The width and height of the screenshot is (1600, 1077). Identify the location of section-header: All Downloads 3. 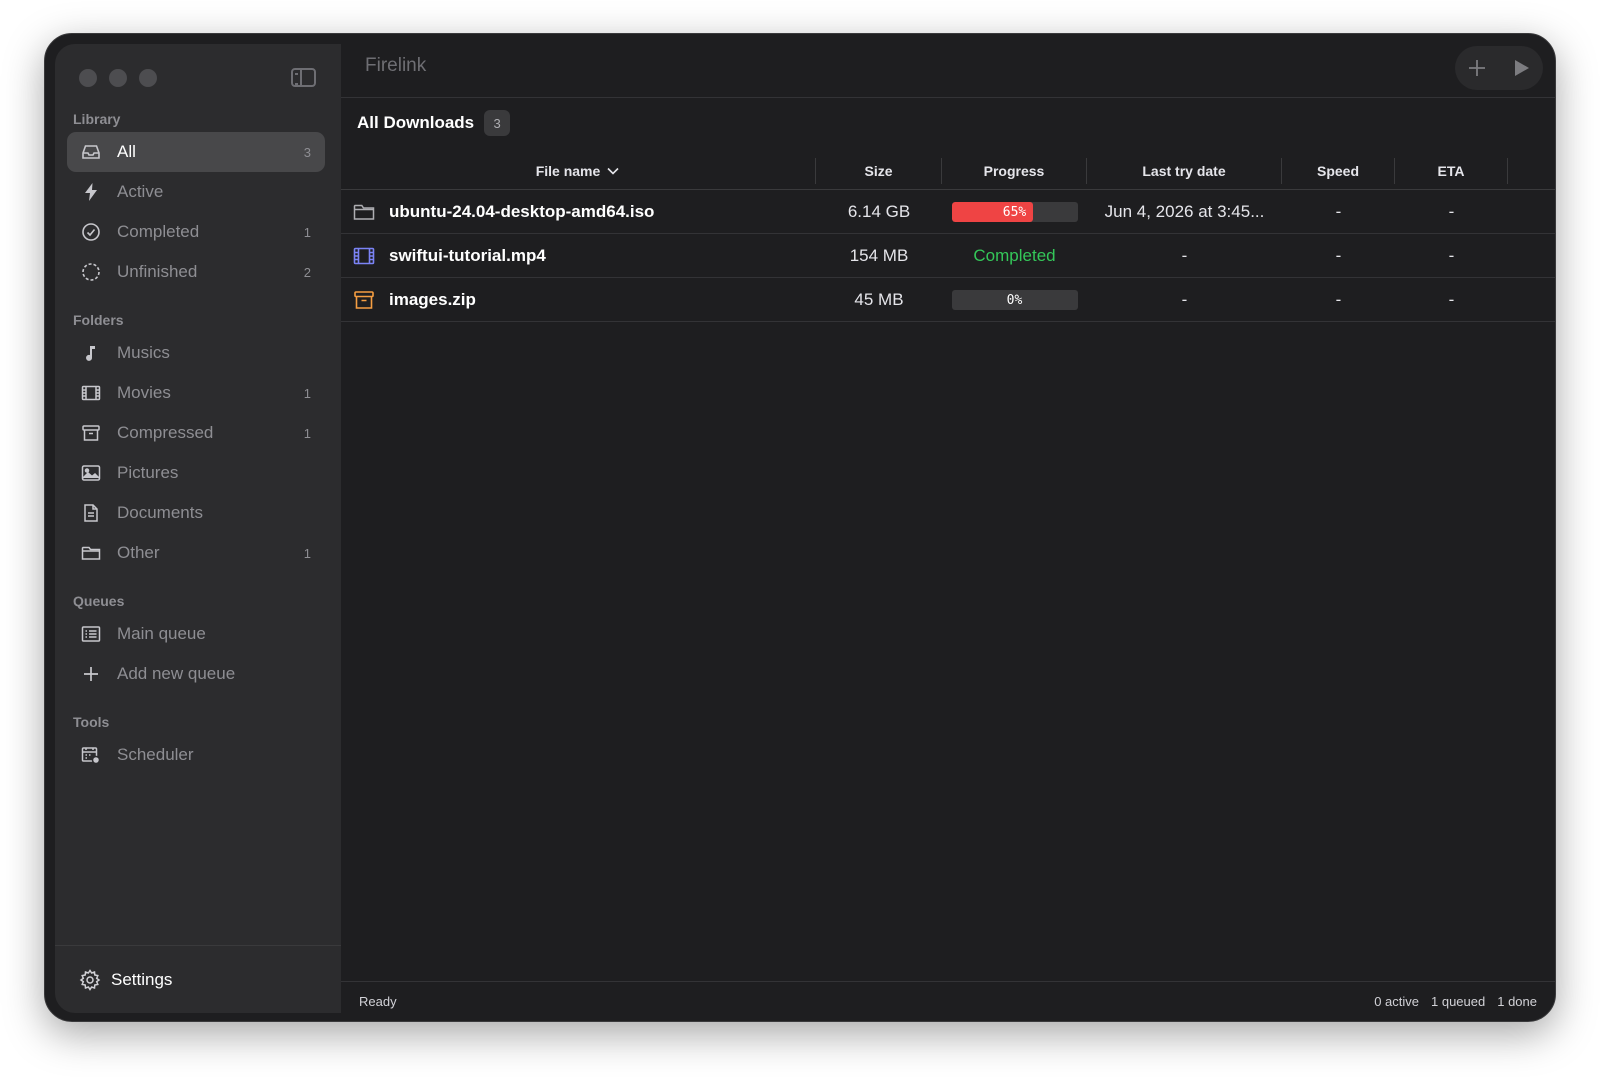
(434, 123).